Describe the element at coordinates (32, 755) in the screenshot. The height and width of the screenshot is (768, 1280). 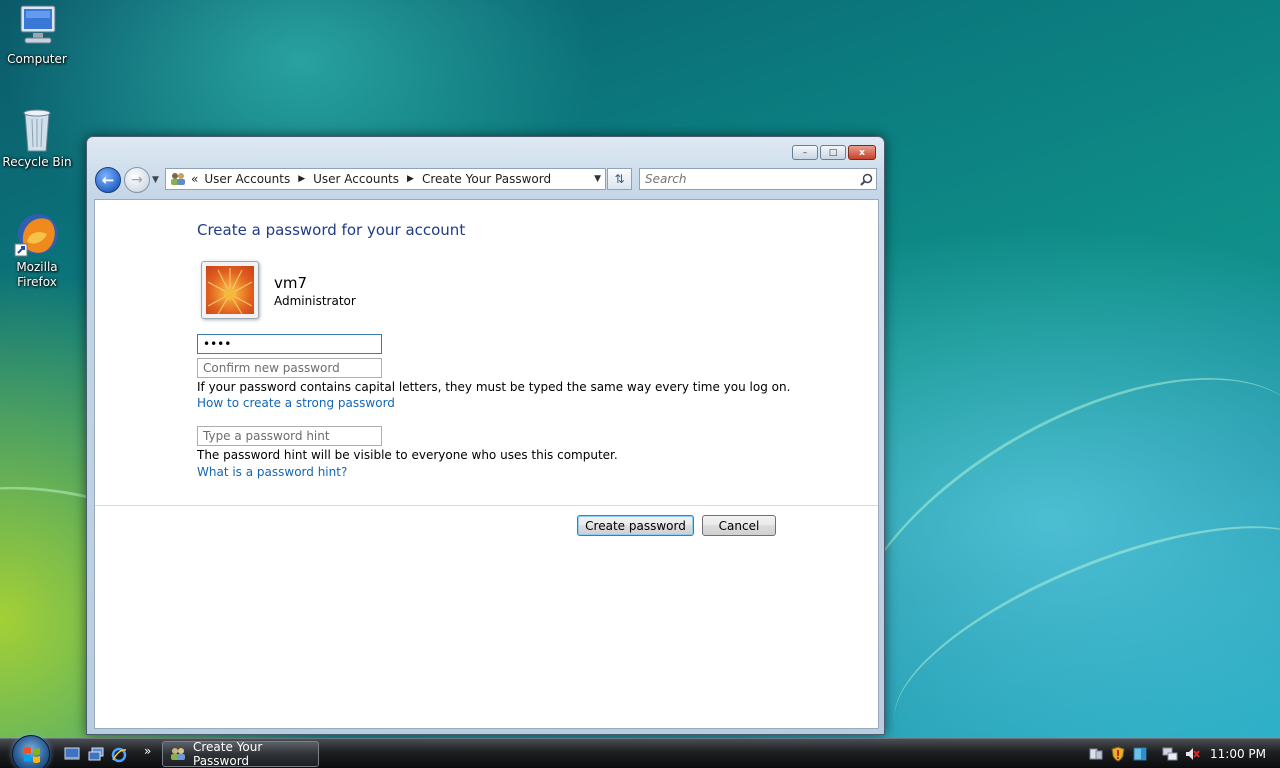
I see `windows-logo-icon` at that location.